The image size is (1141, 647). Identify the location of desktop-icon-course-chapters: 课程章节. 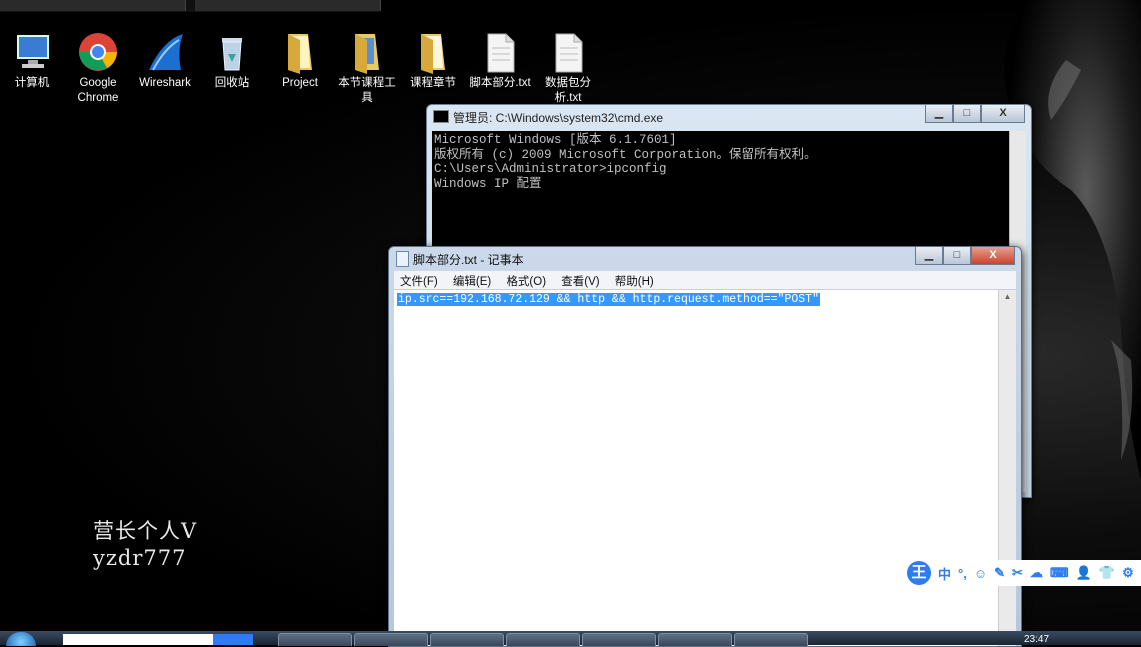
(433, 60).